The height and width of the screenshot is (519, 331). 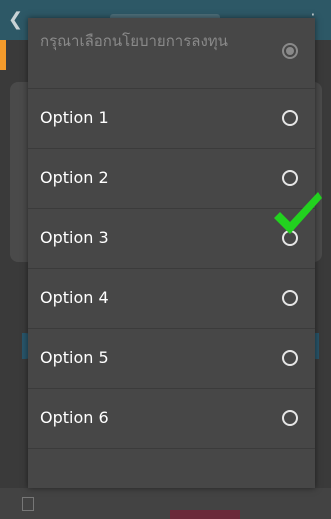 I want to click on option-6-radio-icon, so click(x=290, y=418).